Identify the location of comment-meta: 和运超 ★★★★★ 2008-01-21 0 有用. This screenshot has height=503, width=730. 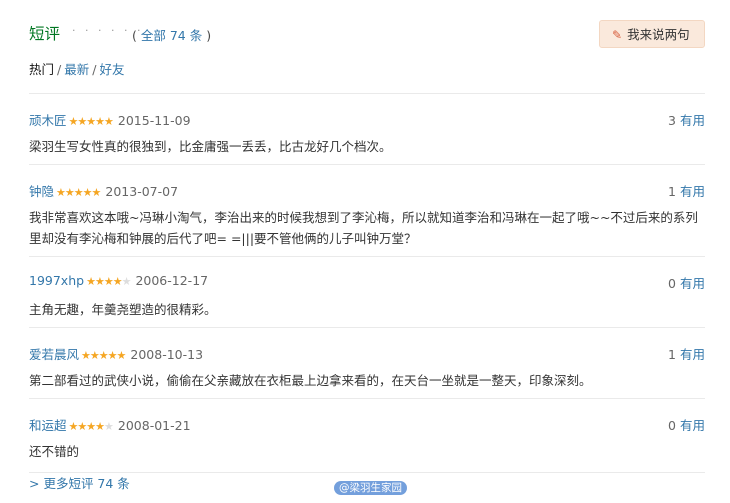
(367, 425).